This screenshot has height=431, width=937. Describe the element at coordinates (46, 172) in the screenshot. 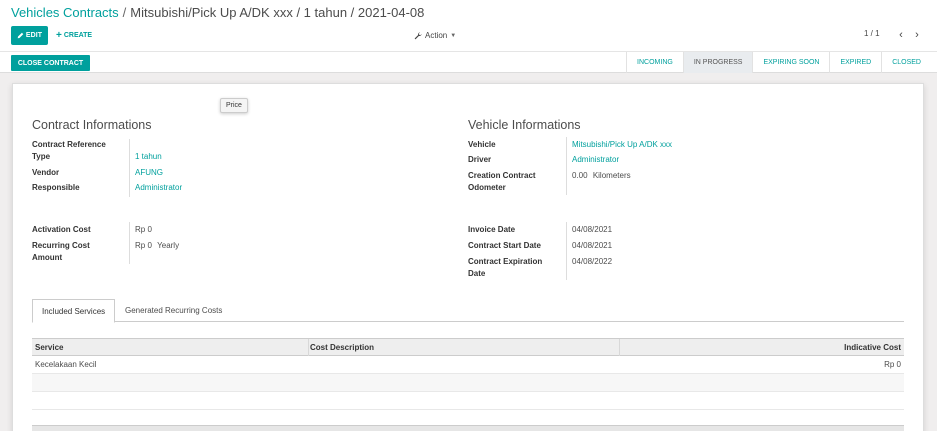

I see `vendor-label: Vendor` at that location.